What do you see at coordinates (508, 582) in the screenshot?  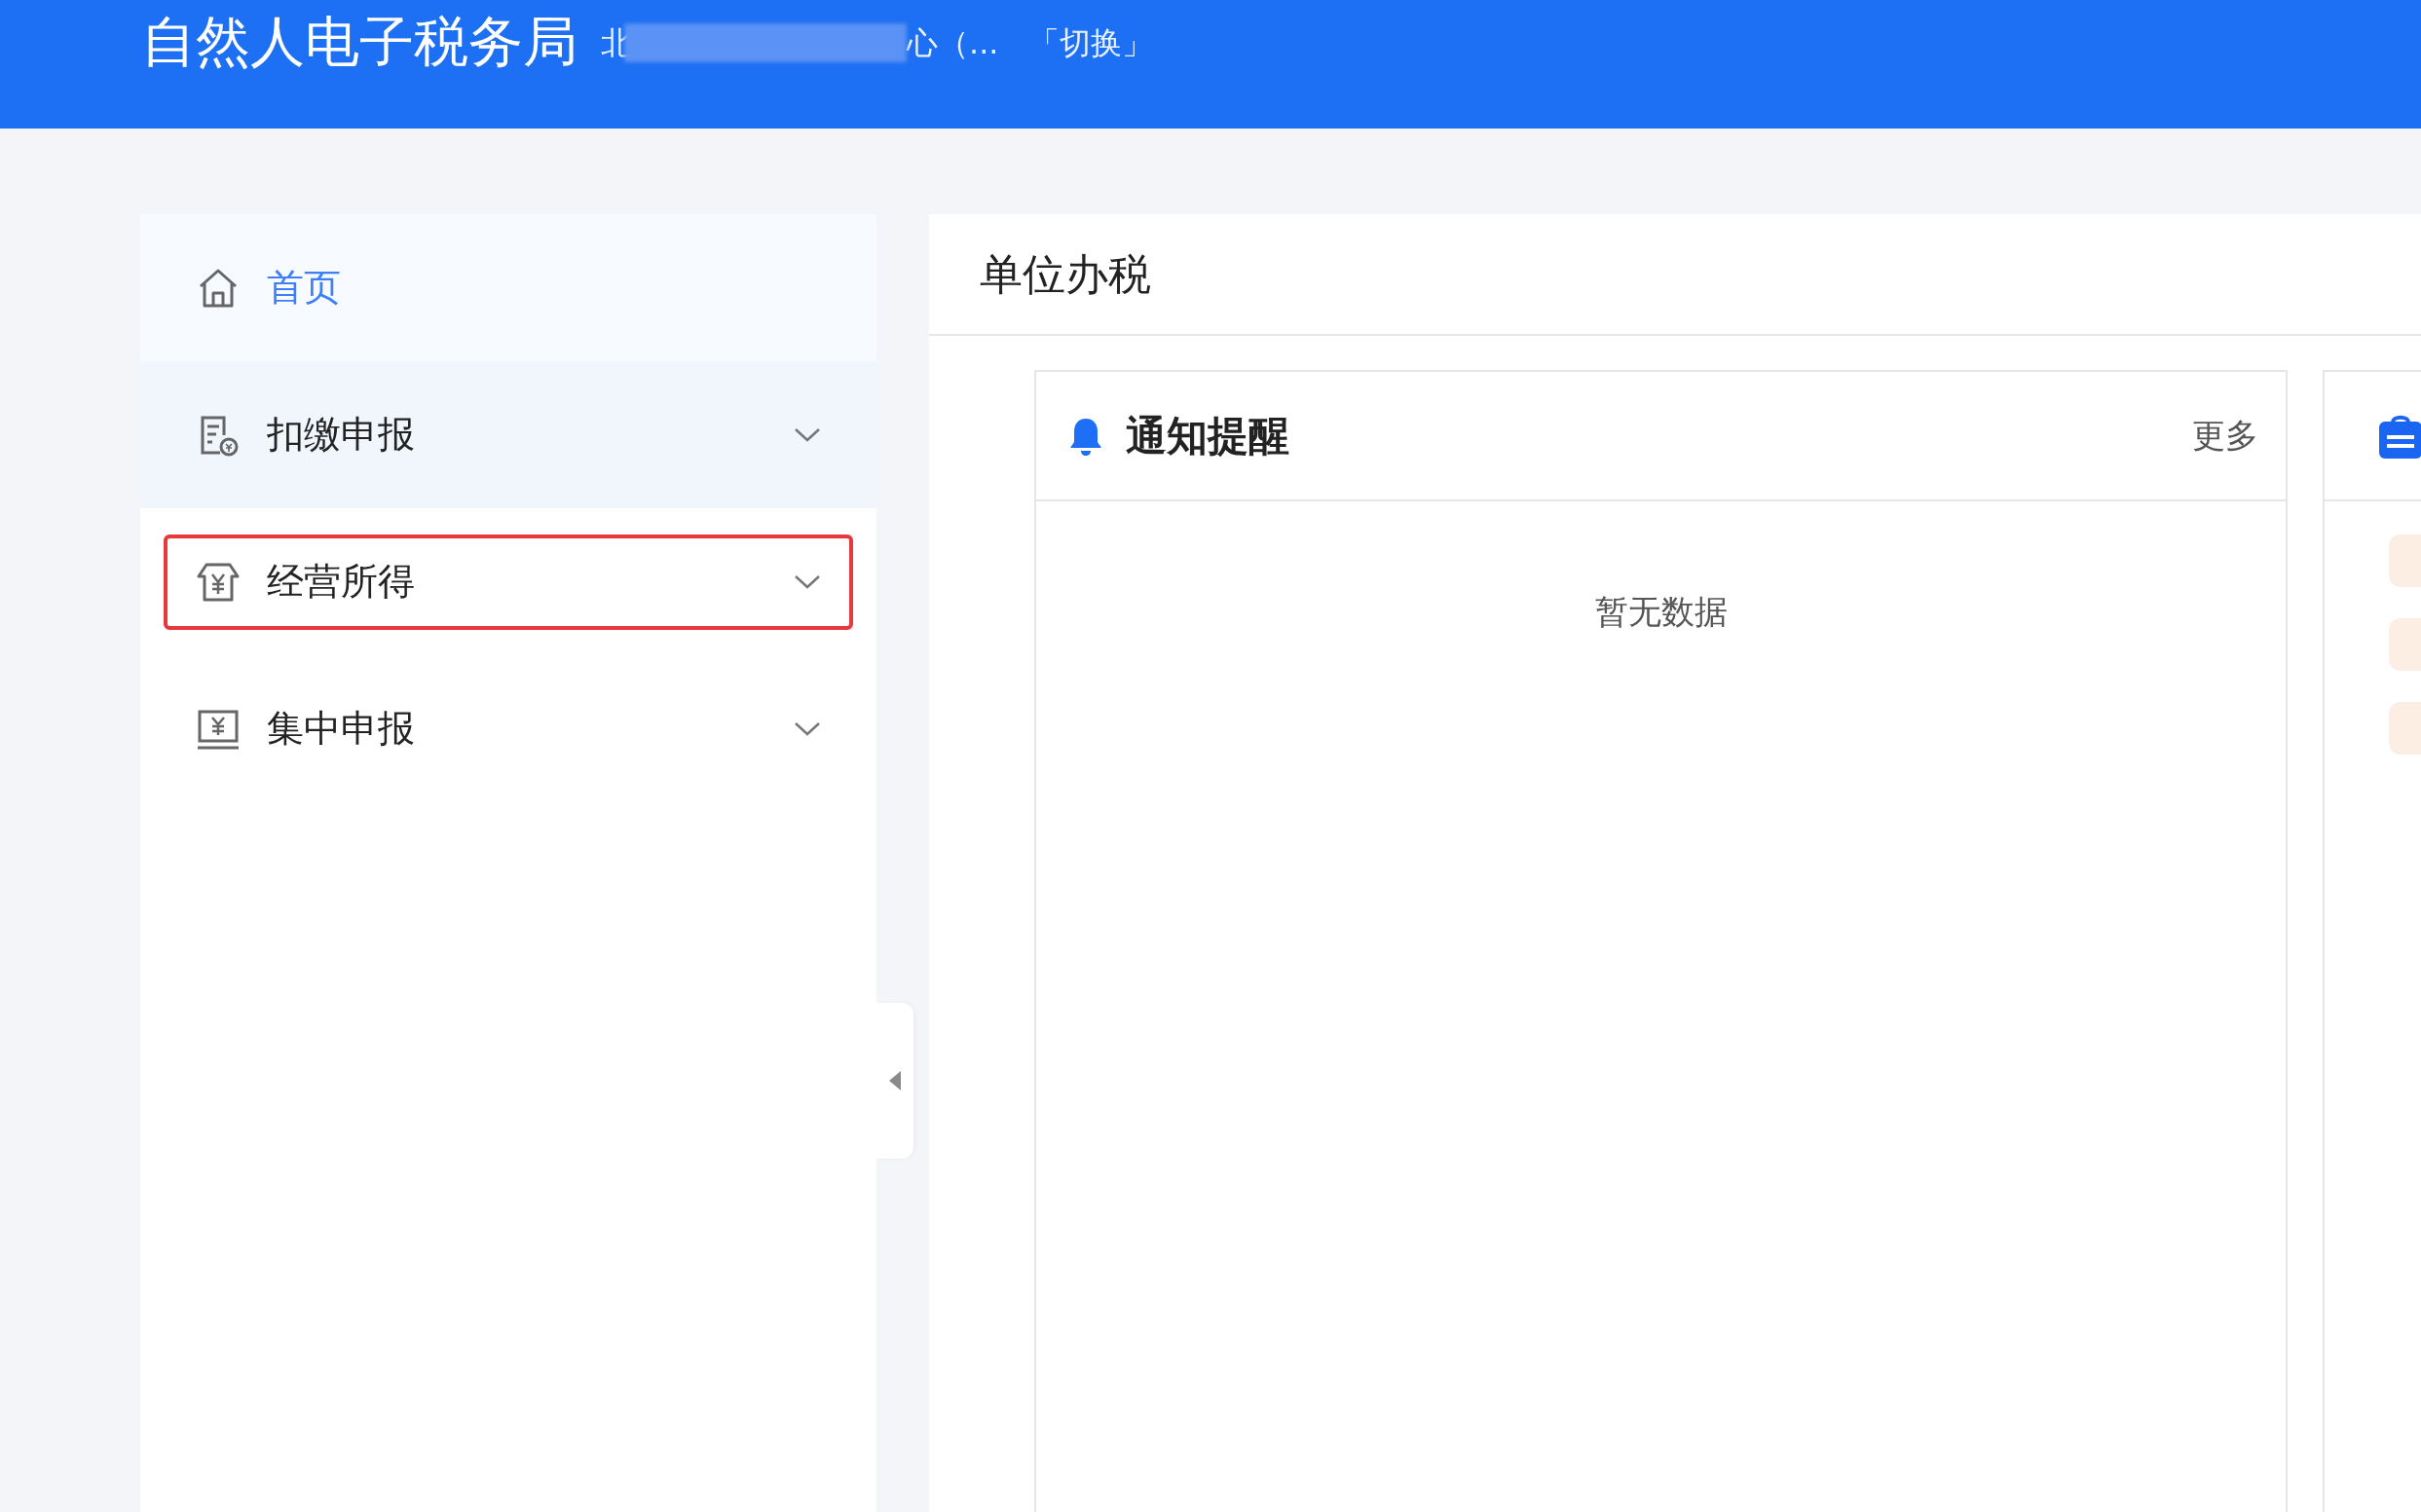 I see `menu-item: 经营所得` at bounding box center [508, 582].